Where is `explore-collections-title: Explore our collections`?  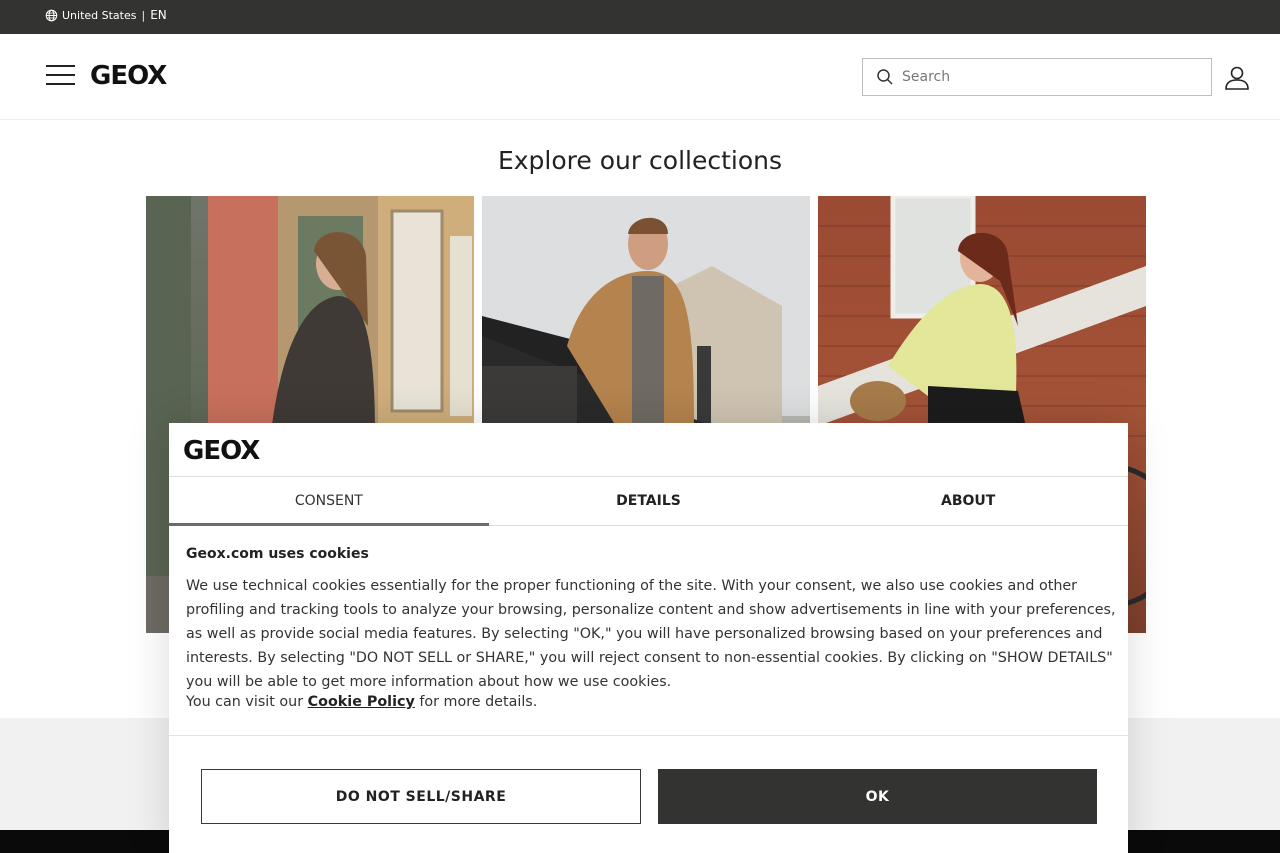 explore-collections-title: Explore our collections is located at coordinates (640, 160).